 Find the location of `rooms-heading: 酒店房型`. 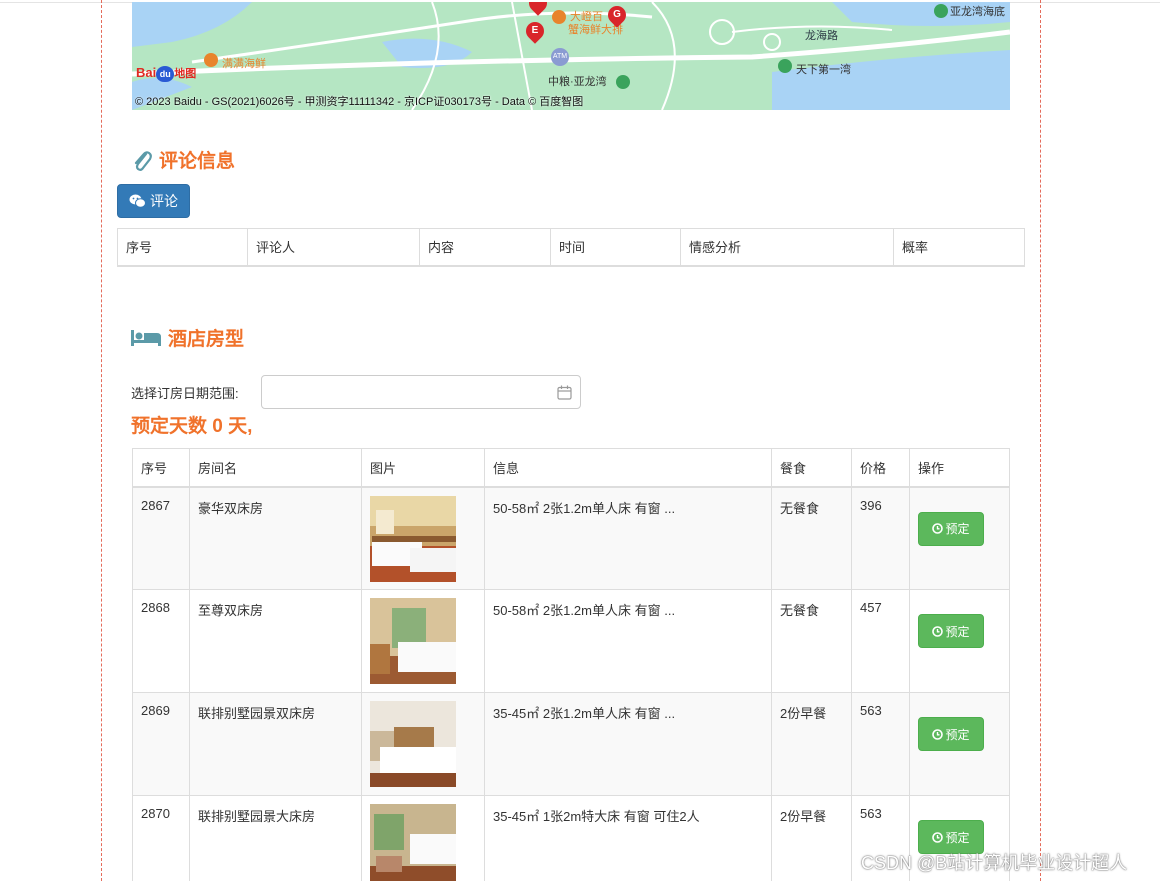

rooms-heading: 酒店房型 is located at coordinates (187, 337).